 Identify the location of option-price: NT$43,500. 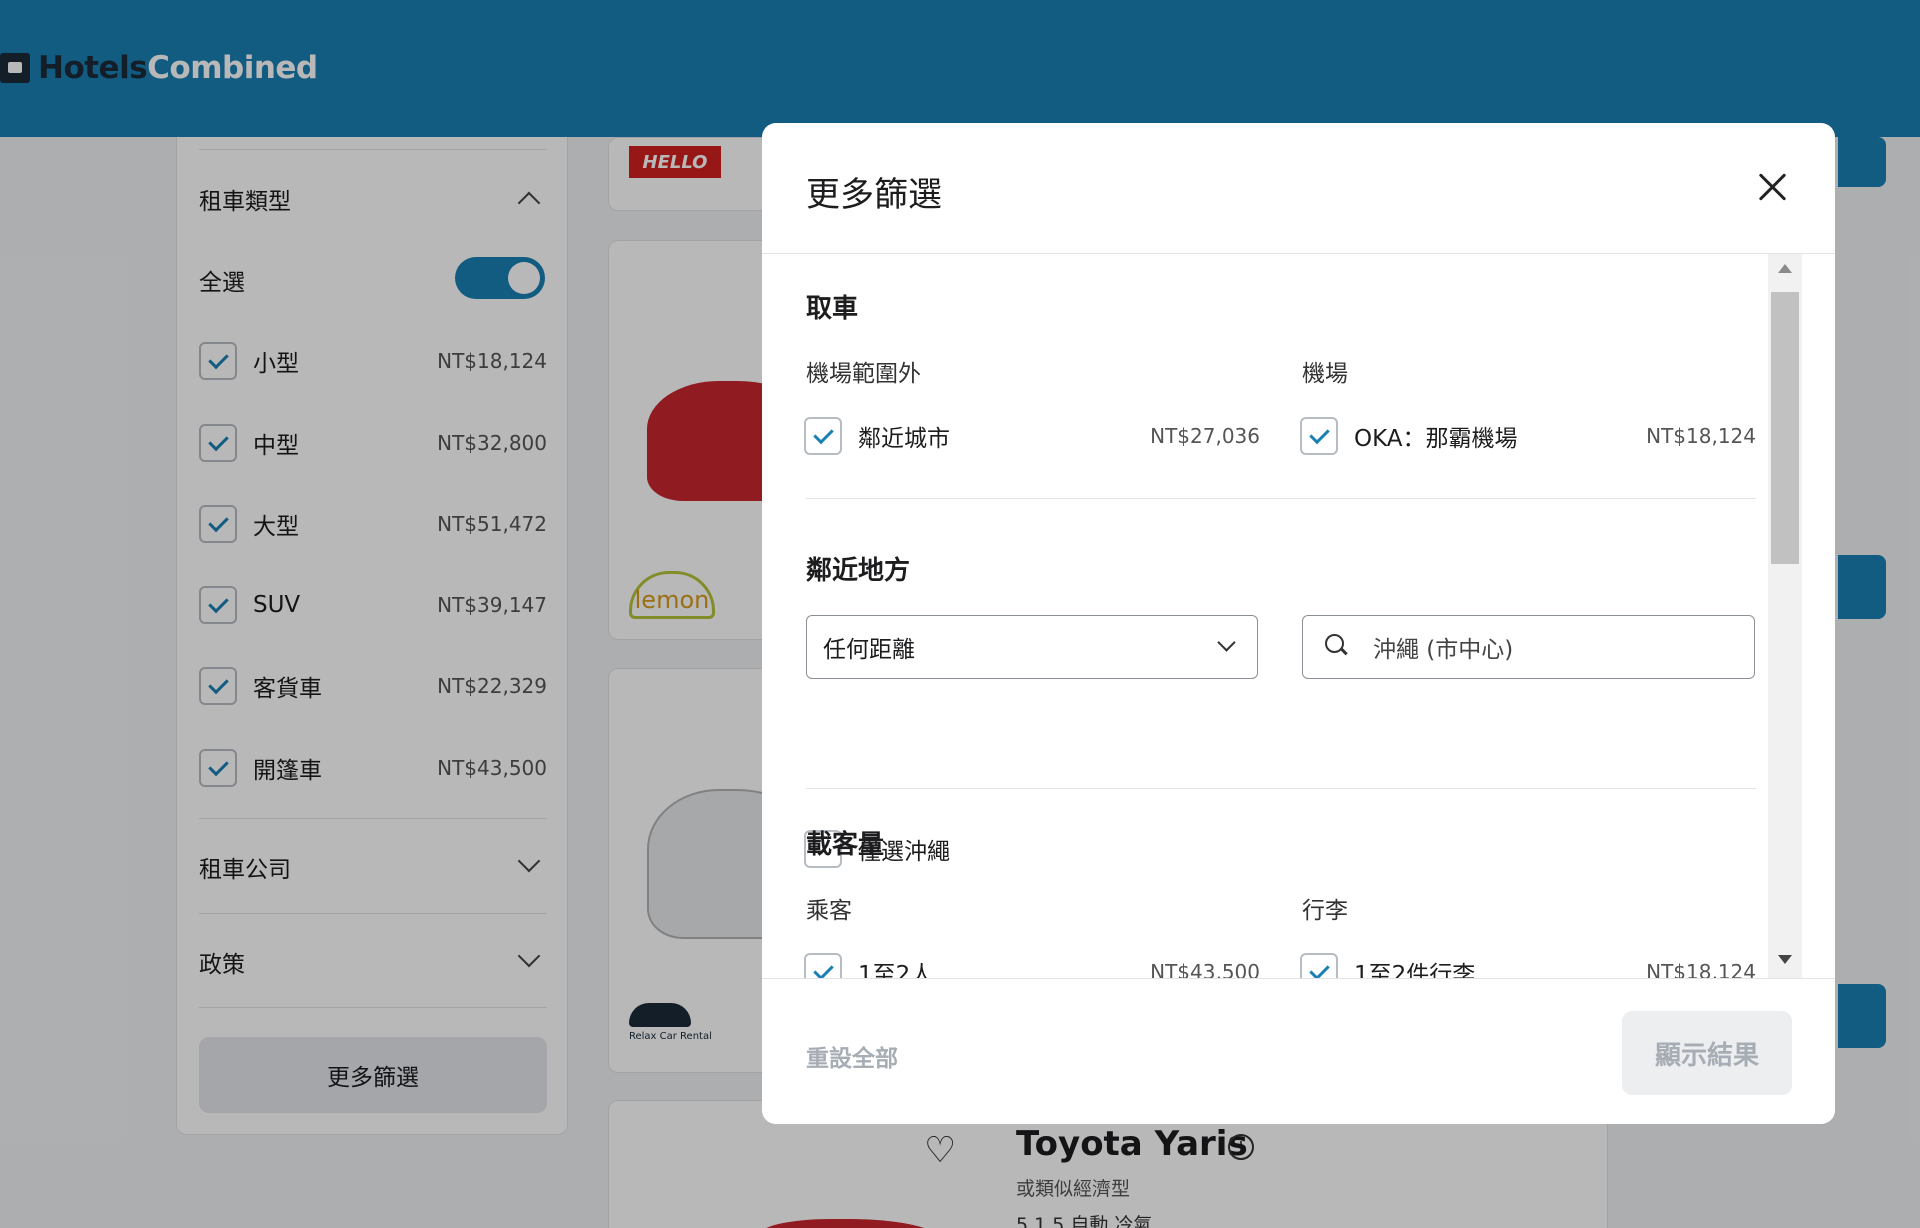
(1205, 969).